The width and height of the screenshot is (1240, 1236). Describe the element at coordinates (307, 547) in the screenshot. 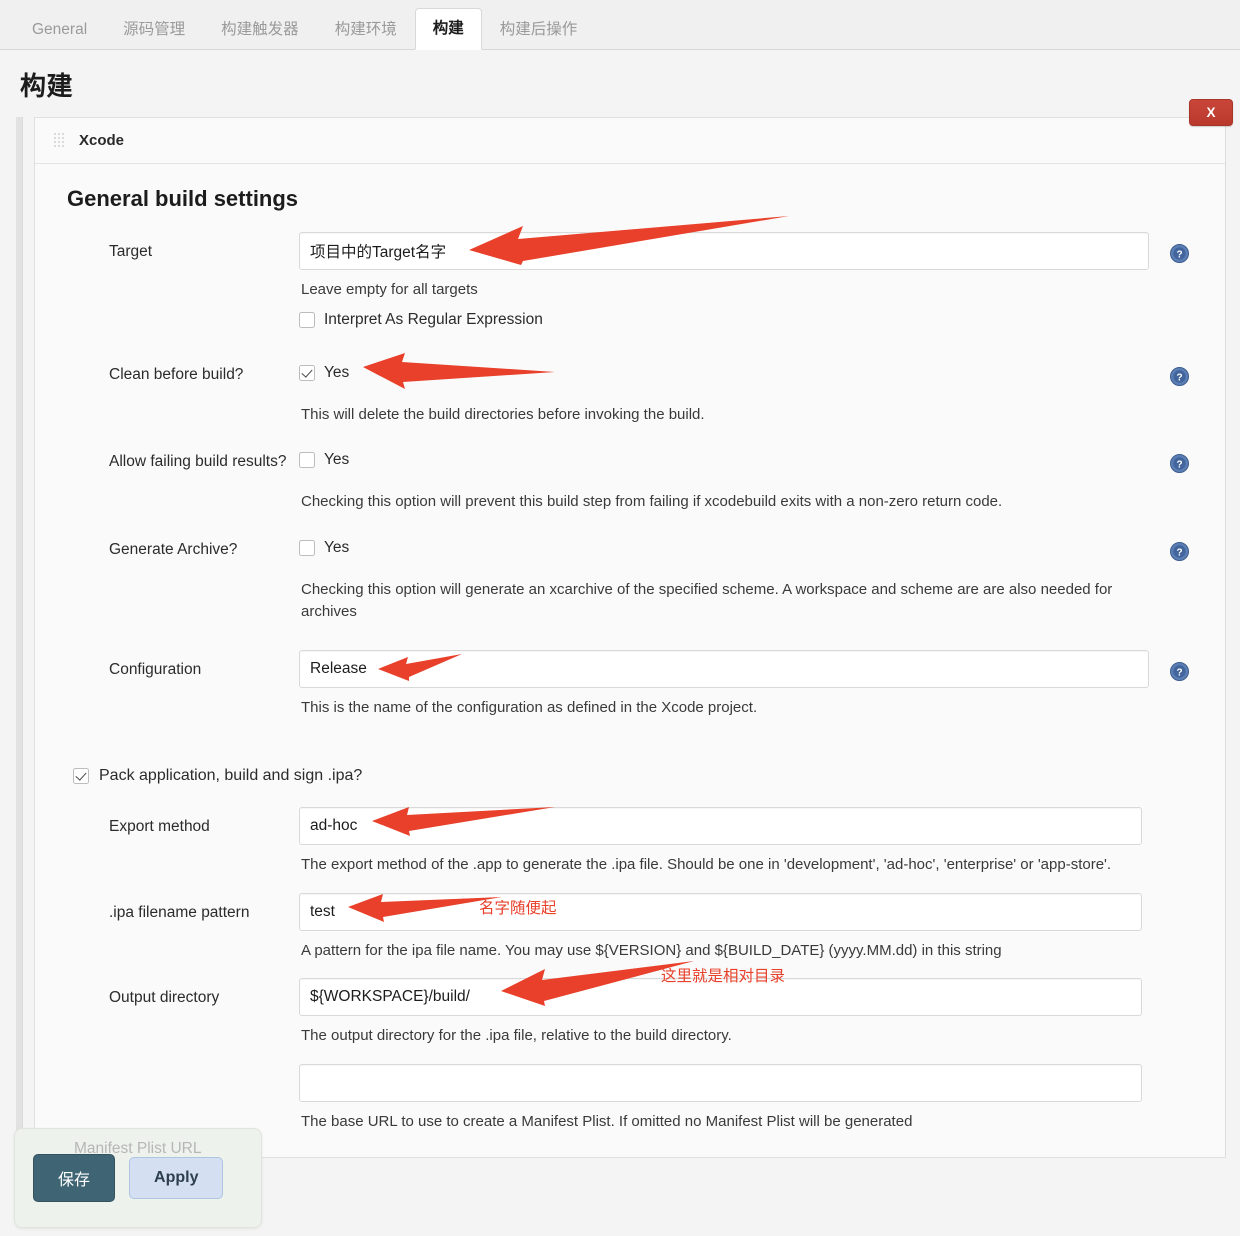

I see `generate-archive-checkbox` at that location.